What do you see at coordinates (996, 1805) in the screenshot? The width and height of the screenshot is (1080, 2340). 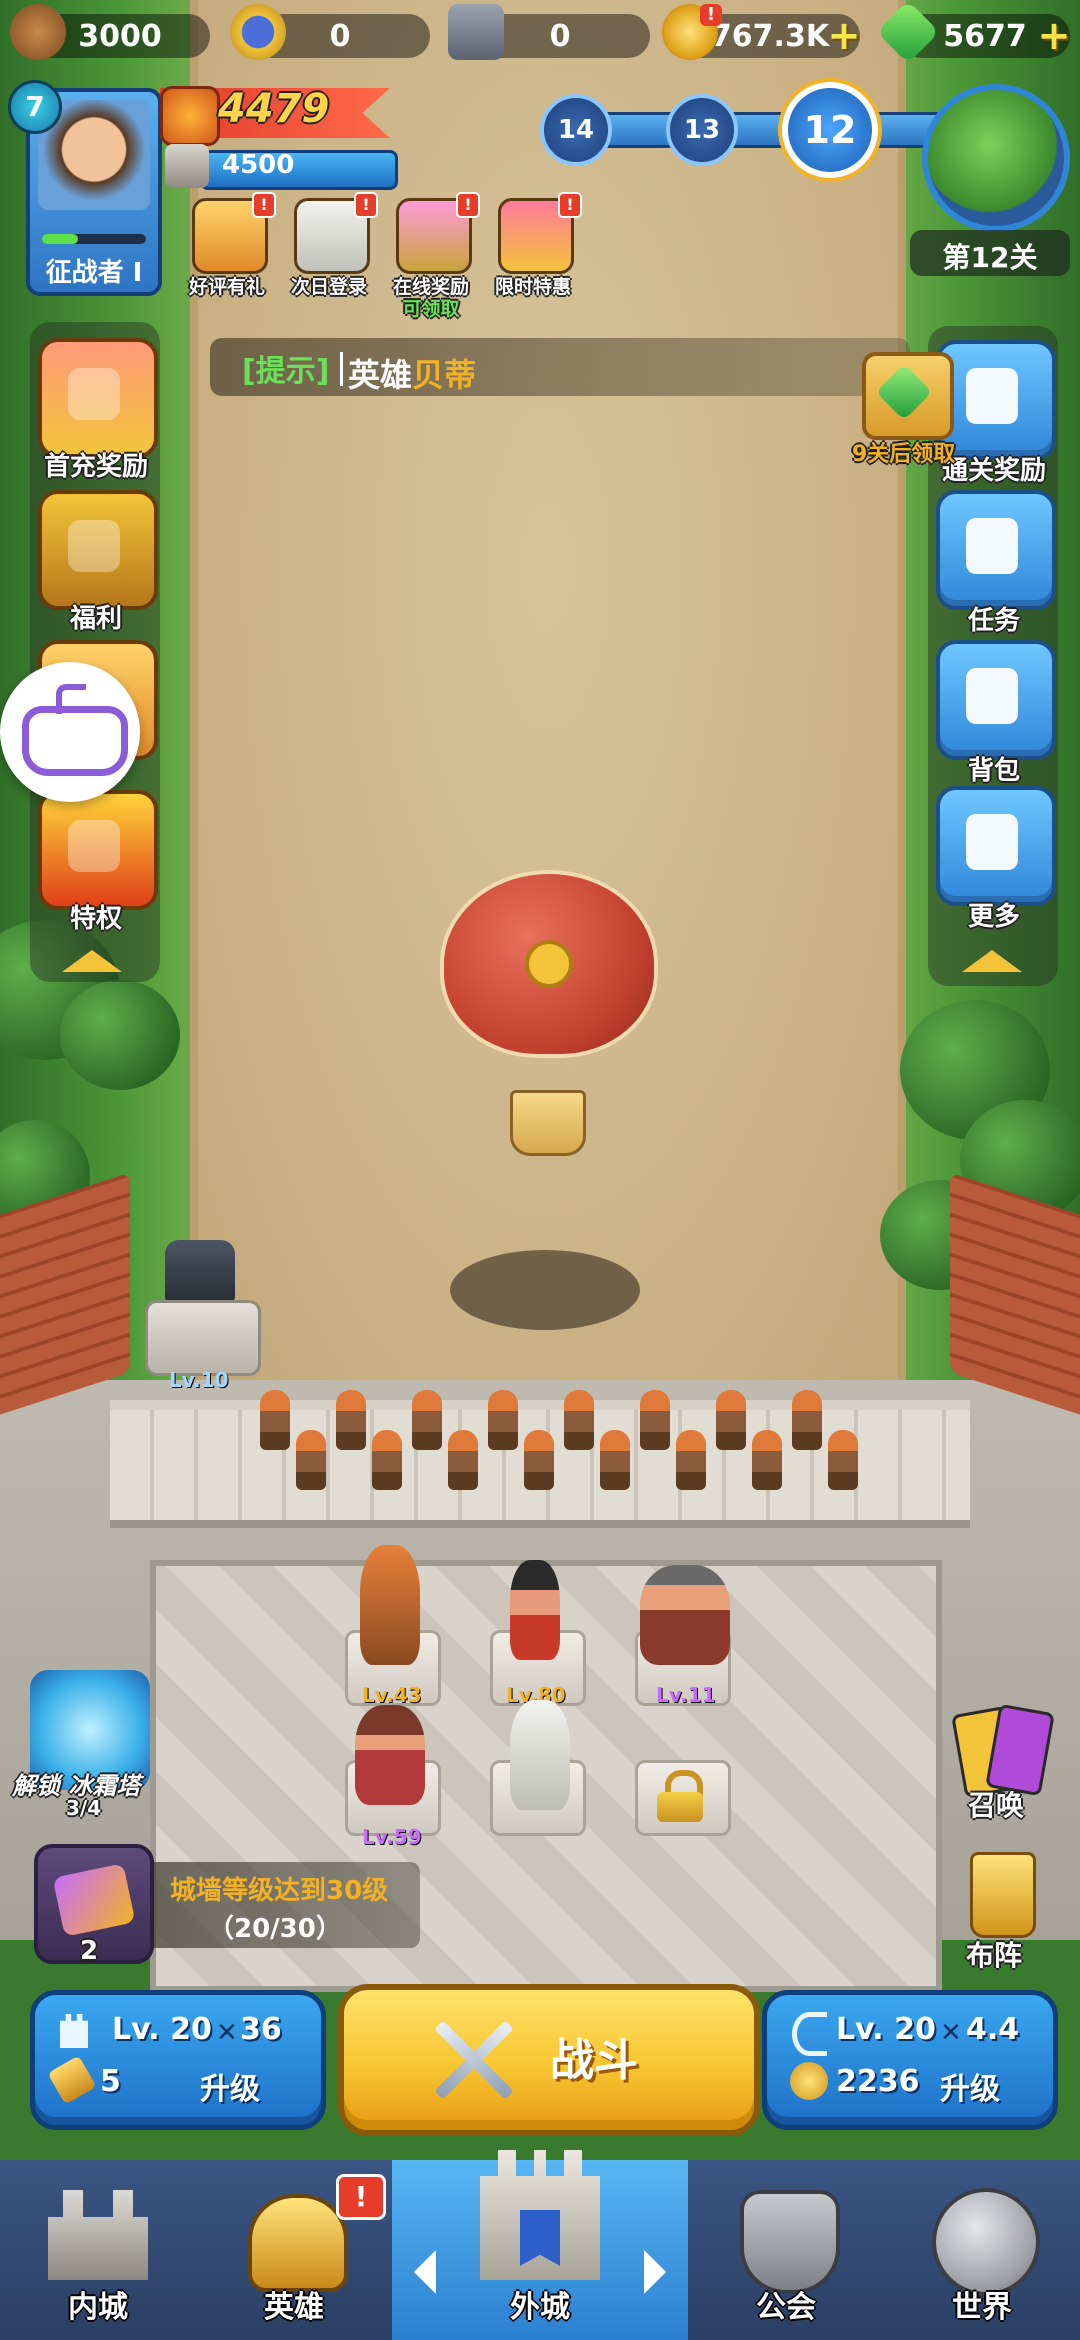 I see `summon-label: 召唤` at bounding box center [996, 1805].